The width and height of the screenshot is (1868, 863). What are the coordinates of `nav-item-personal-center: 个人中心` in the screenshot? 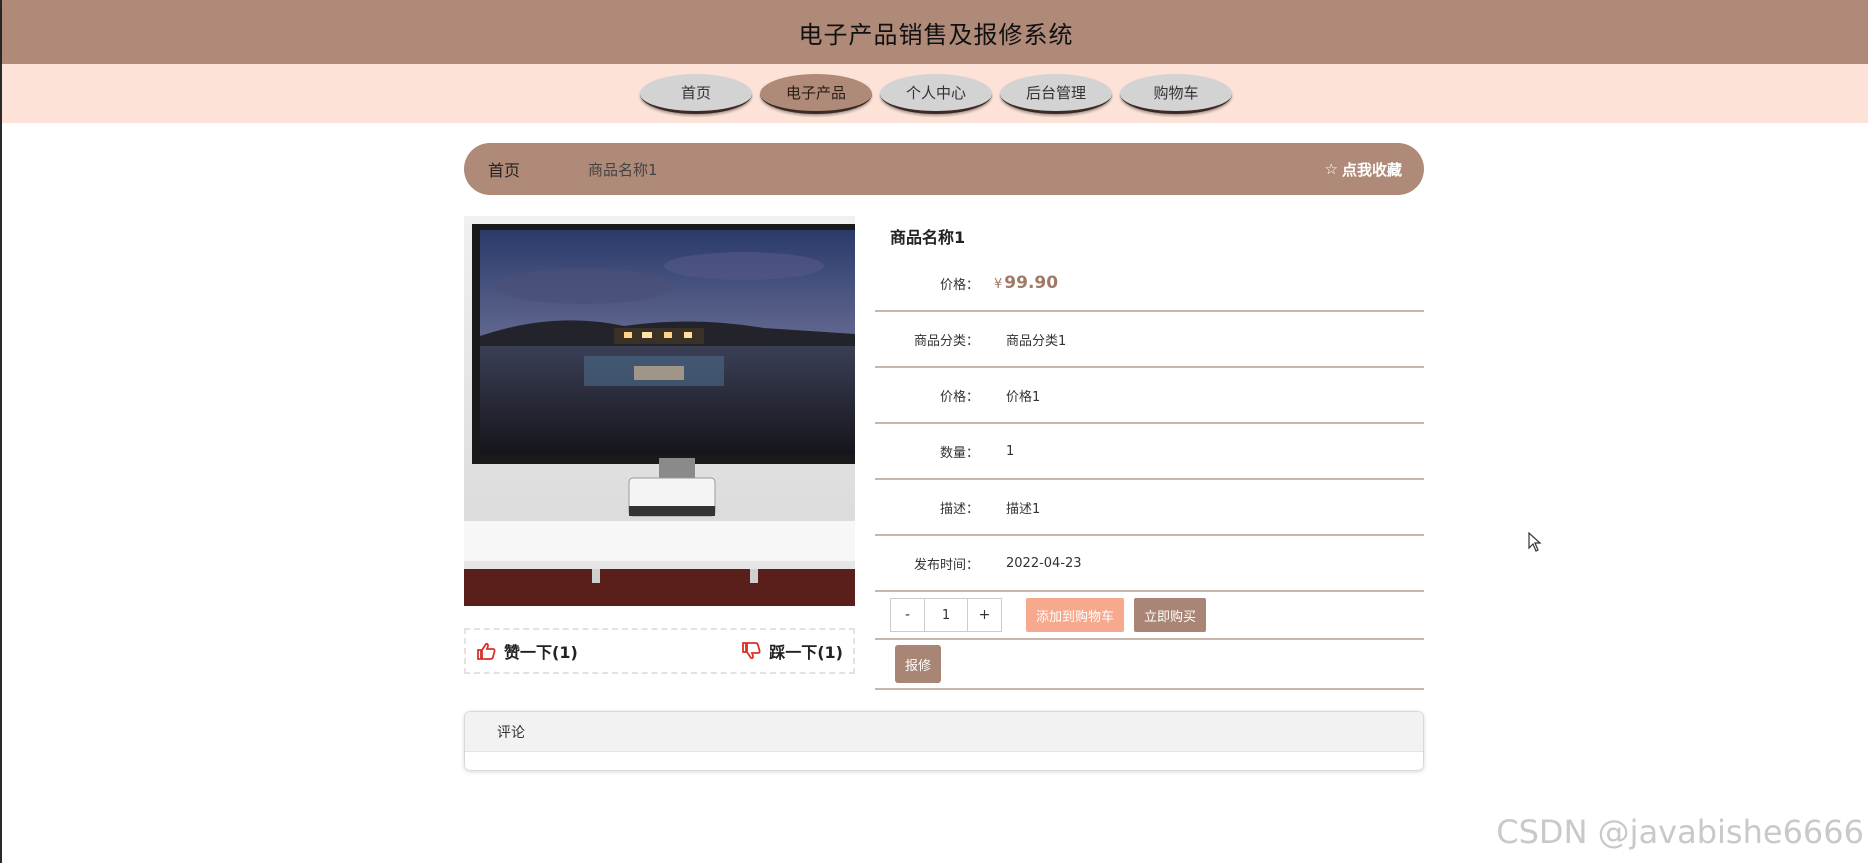 It's located at (936, 93).